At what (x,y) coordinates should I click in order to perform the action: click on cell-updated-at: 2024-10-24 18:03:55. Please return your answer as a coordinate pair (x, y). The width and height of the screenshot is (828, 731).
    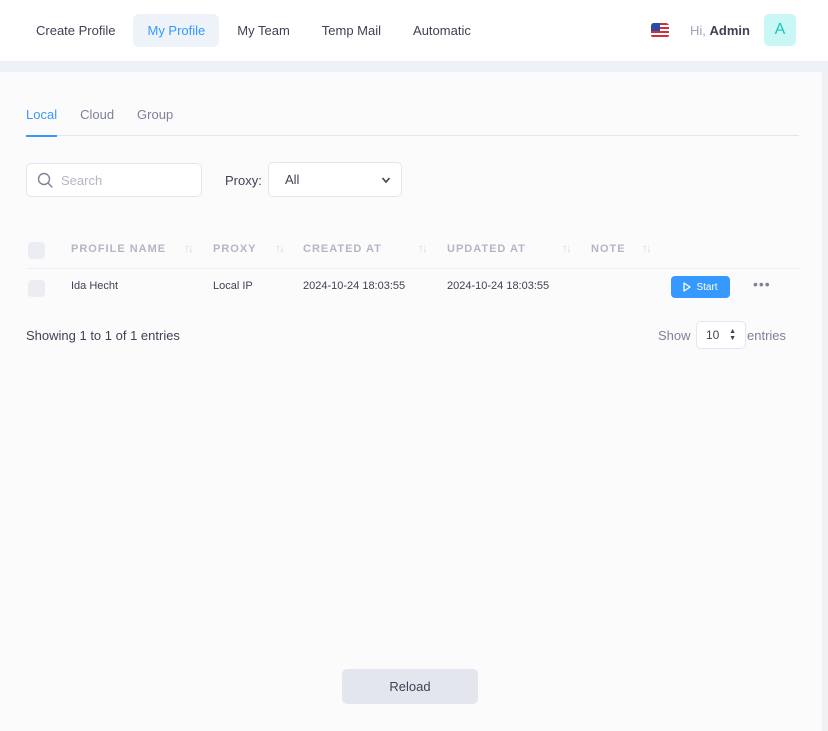
    Looking at the image, I should click on (498, 286).